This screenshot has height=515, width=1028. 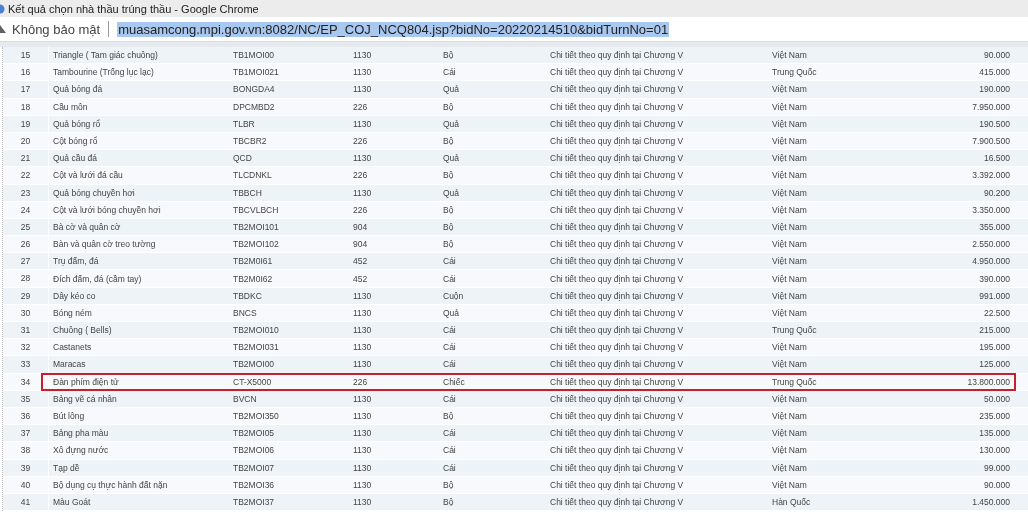 I want to click on table-cell-text: 130.000, so click(x=994, y=450).